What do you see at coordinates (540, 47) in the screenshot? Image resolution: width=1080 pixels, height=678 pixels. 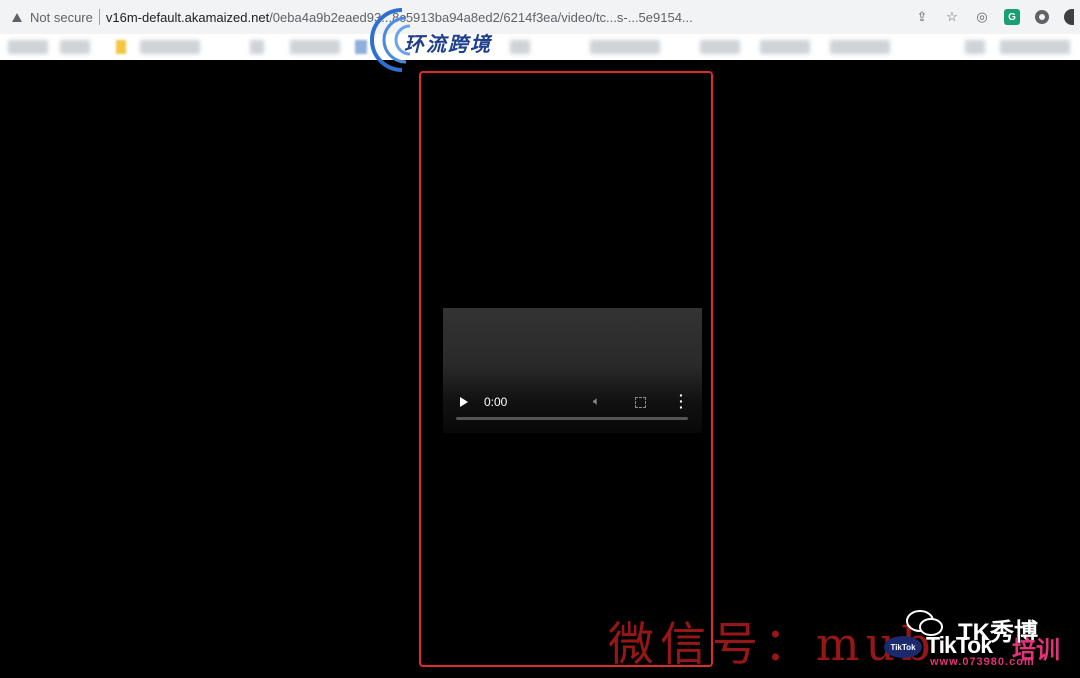 I see `bookmarks-bar` at bounding box center [540, 47].